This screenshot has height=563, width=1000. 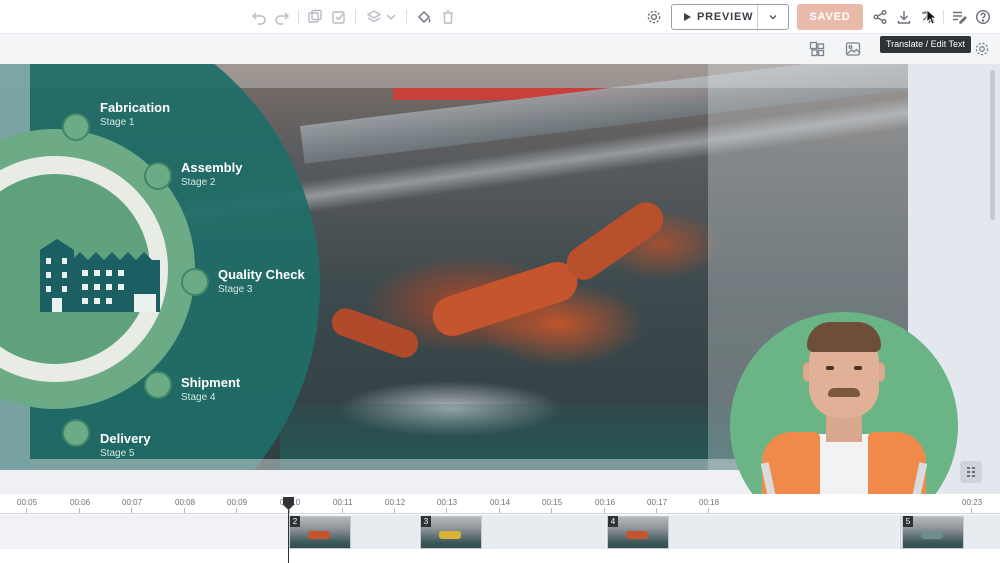 What do you see at coordinates (100, 274) in the screenshot?
I see `factory-building-icon` at bounding box center [100, 274].